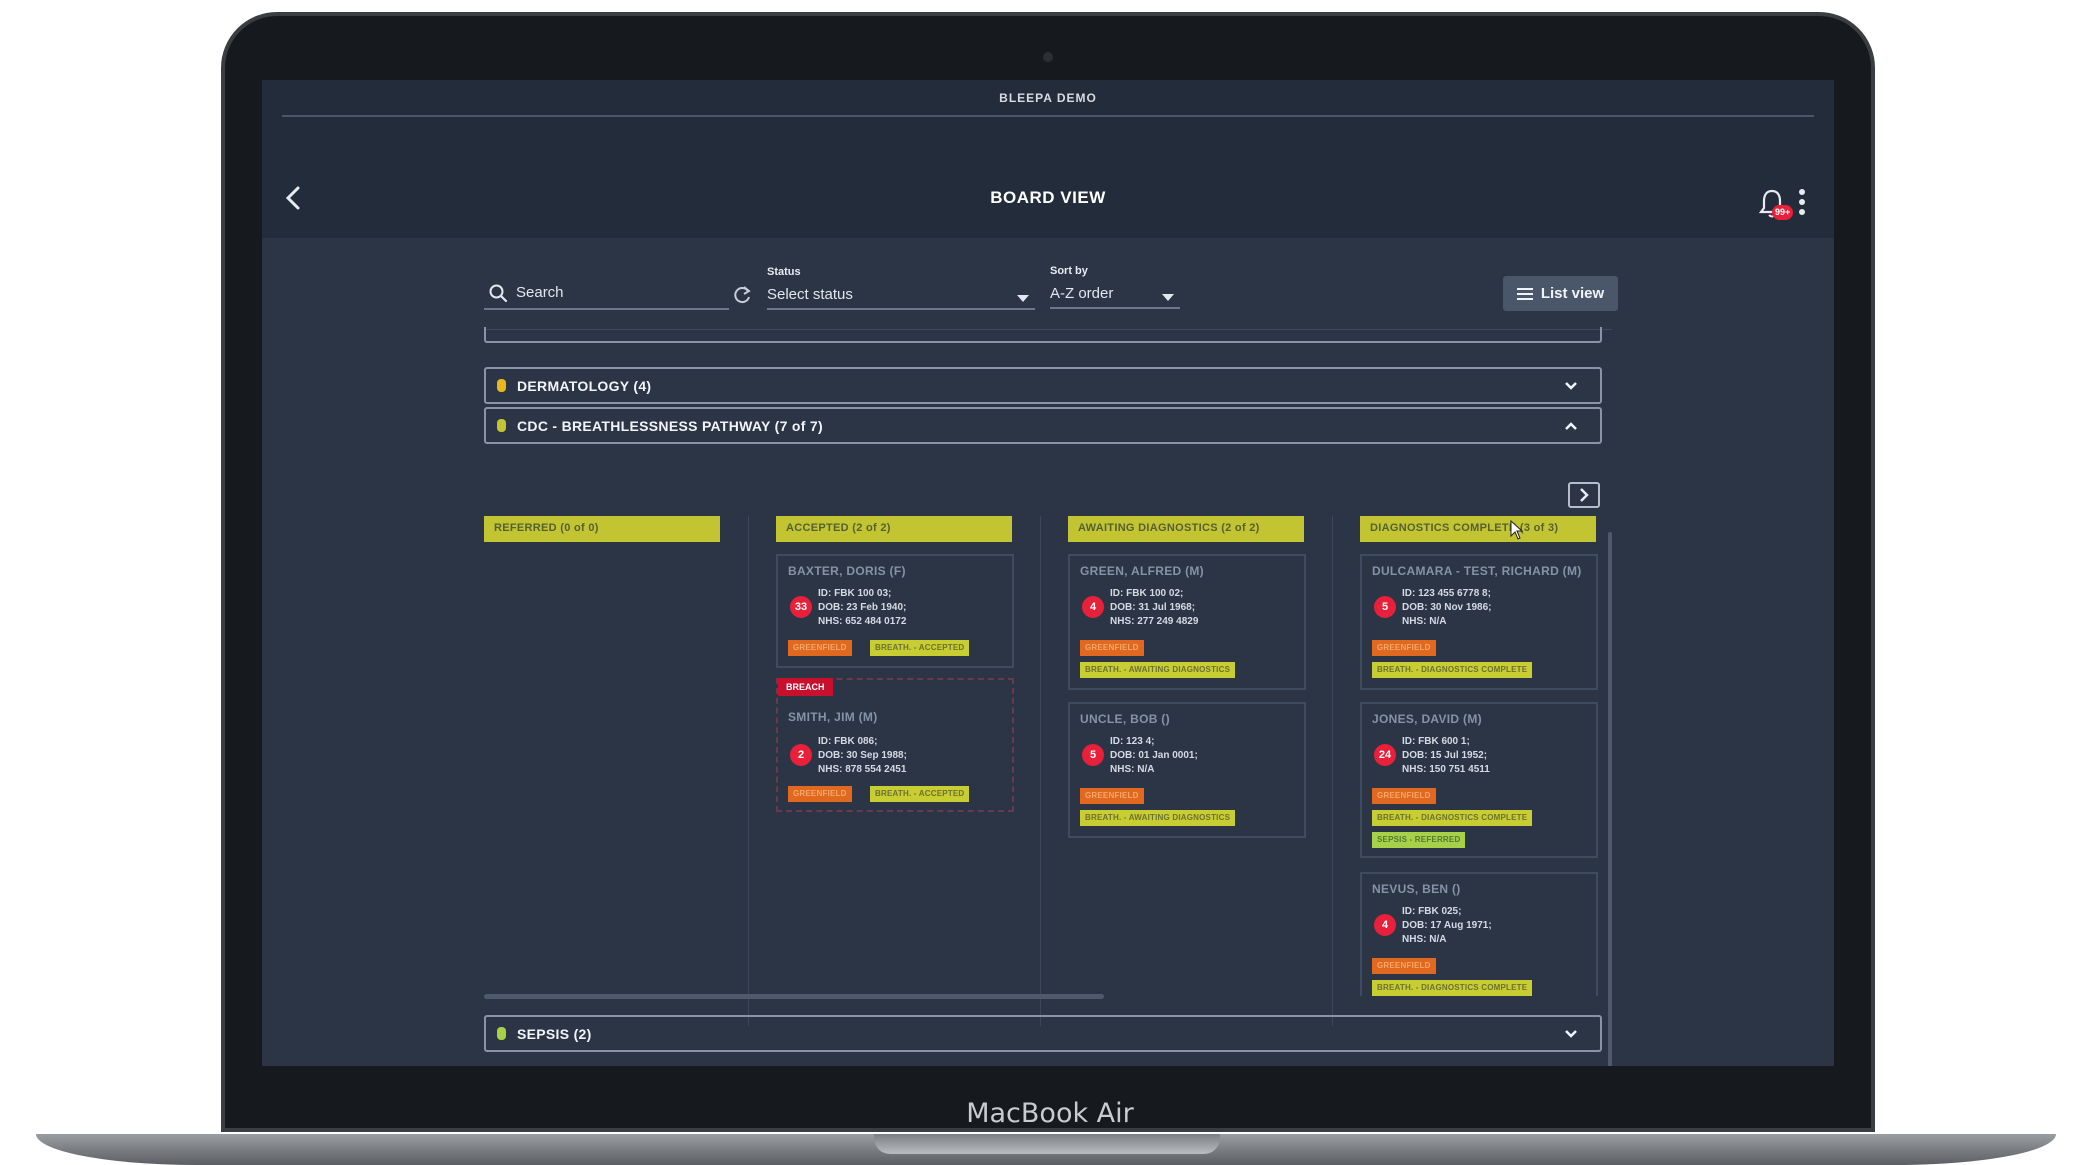 The height and width of the screenshot is (1165, 2084). What do you see at coordinates (862, 621) in the screenshot?
I see `patient-nhs: NHS: 652 484 0172` at bounding box center [862, 621].